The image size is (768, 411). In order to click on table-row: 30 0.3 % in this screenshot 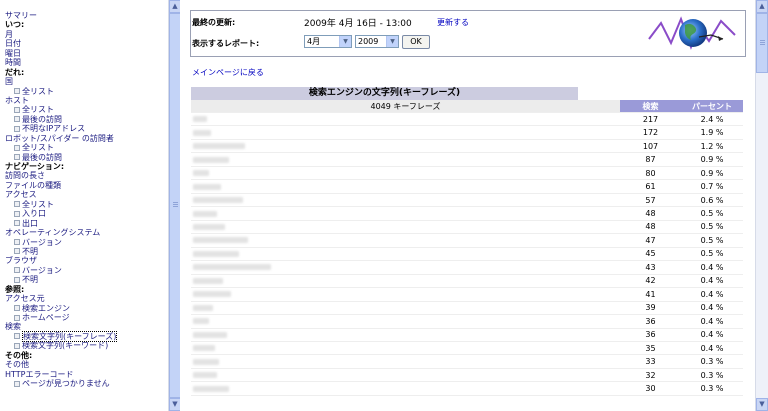, I will do `click(467, 388)`.